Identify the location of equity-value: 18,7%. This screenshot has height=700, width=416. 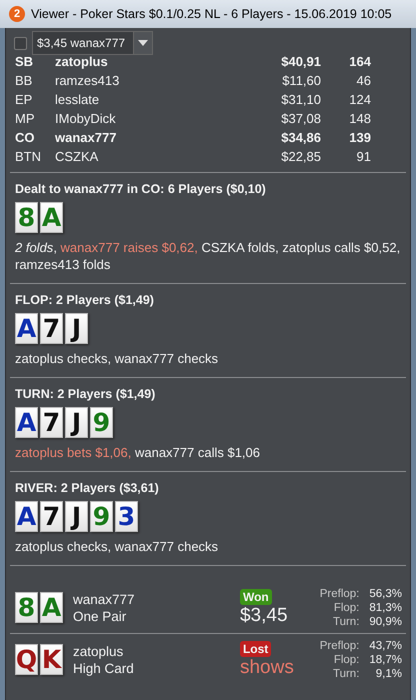
(385, 659).